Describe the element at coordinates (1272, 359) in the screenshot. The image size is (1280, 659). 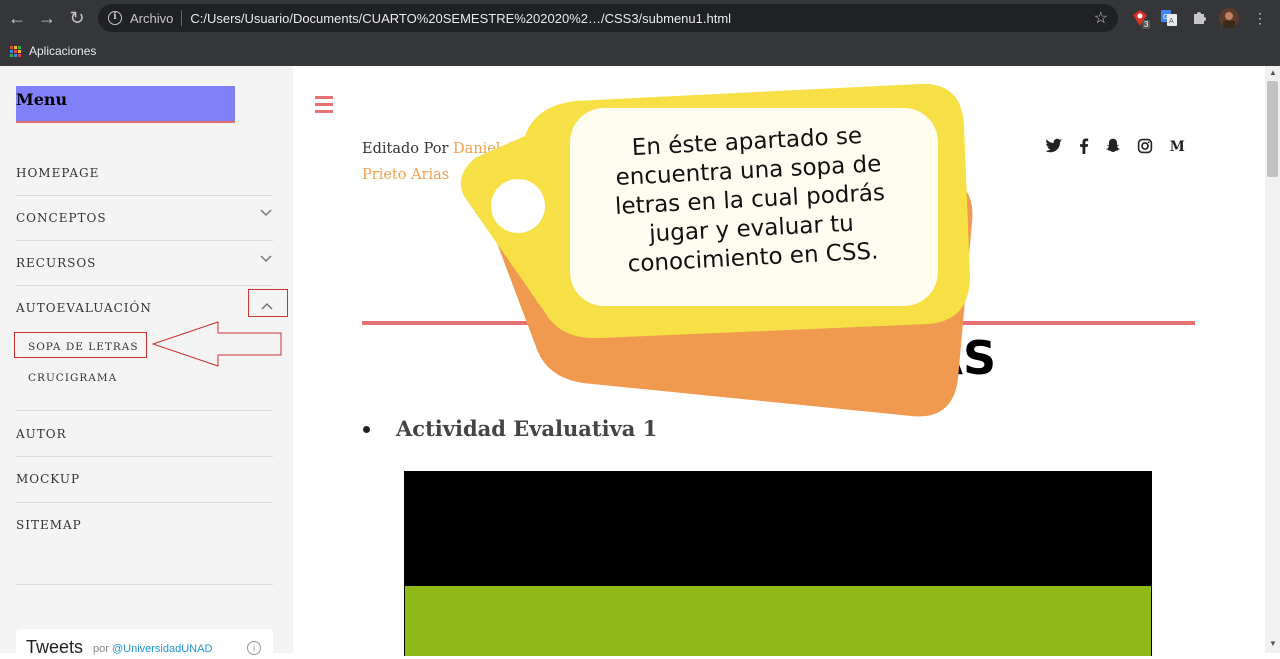
I see `page-scrollbar: ▲ ▼` at that location.